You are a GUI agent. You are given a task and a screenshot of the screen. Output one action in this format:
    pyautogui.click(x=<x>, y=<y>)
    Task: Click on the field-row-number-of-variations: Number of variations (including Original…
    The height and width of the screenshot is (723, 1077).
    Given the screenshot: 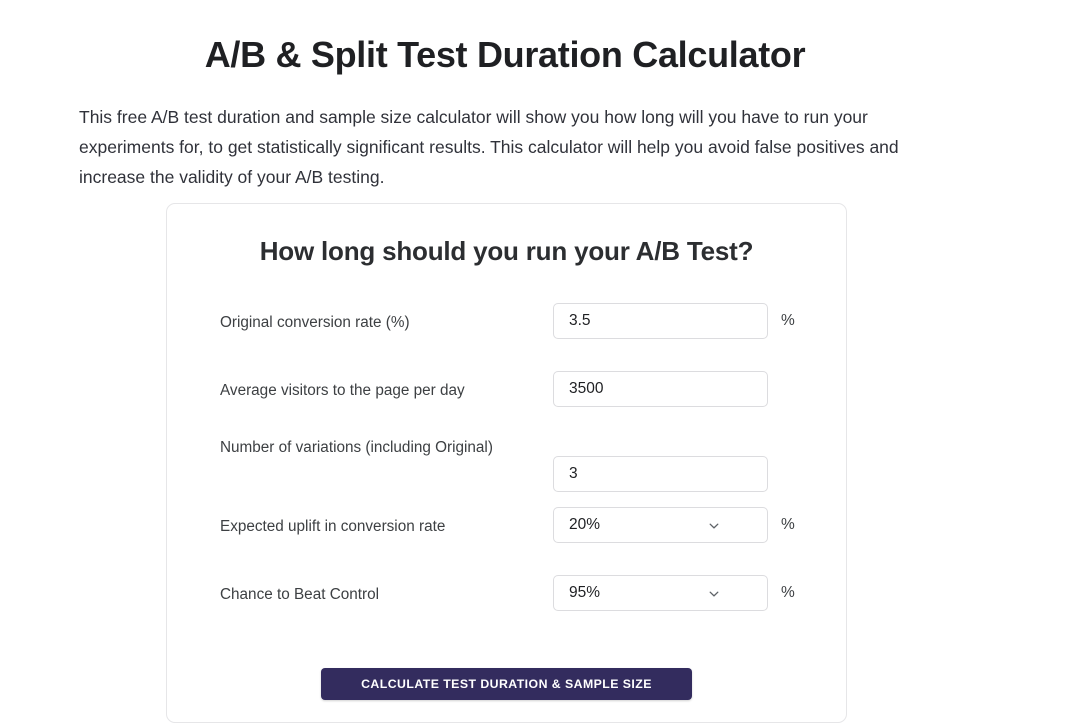 What is the action you would take?
    pyautogui.click(x=506, y=470)
    